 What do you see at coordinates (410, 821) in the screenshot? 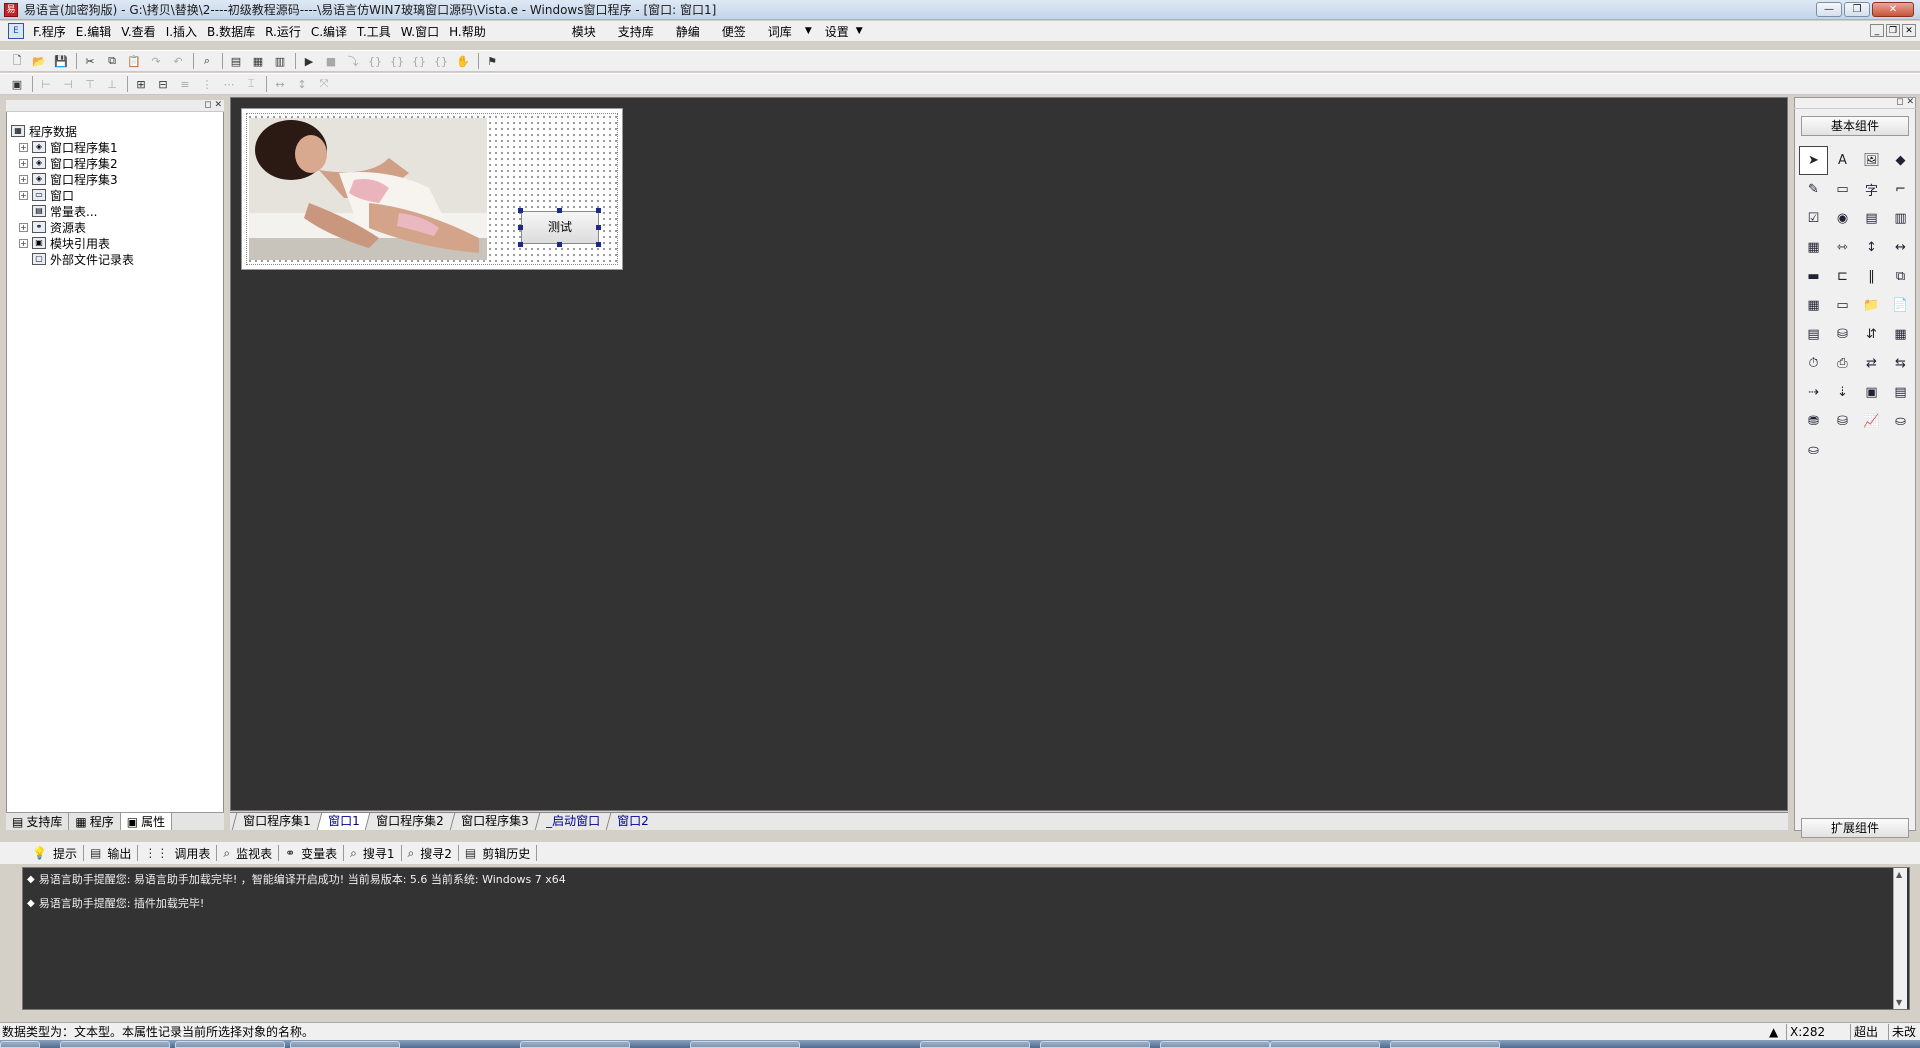
I see `tab-window-module-2: 窗口程序集2` at bounding box center [410, 821].